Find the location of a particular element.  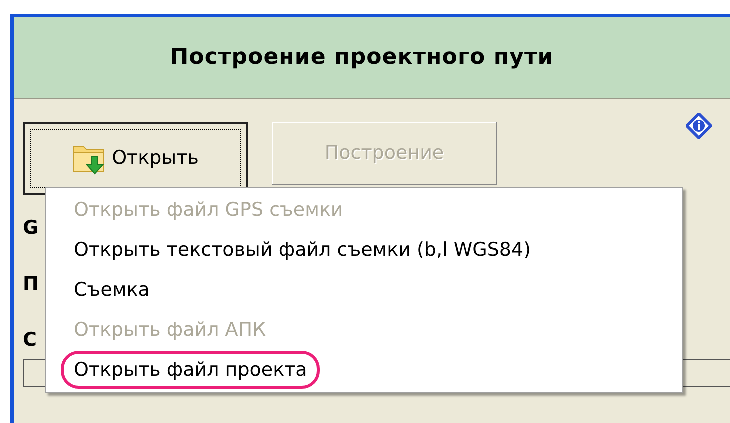

window-title: Построение проектного пути is located at coordinates (362, 58).